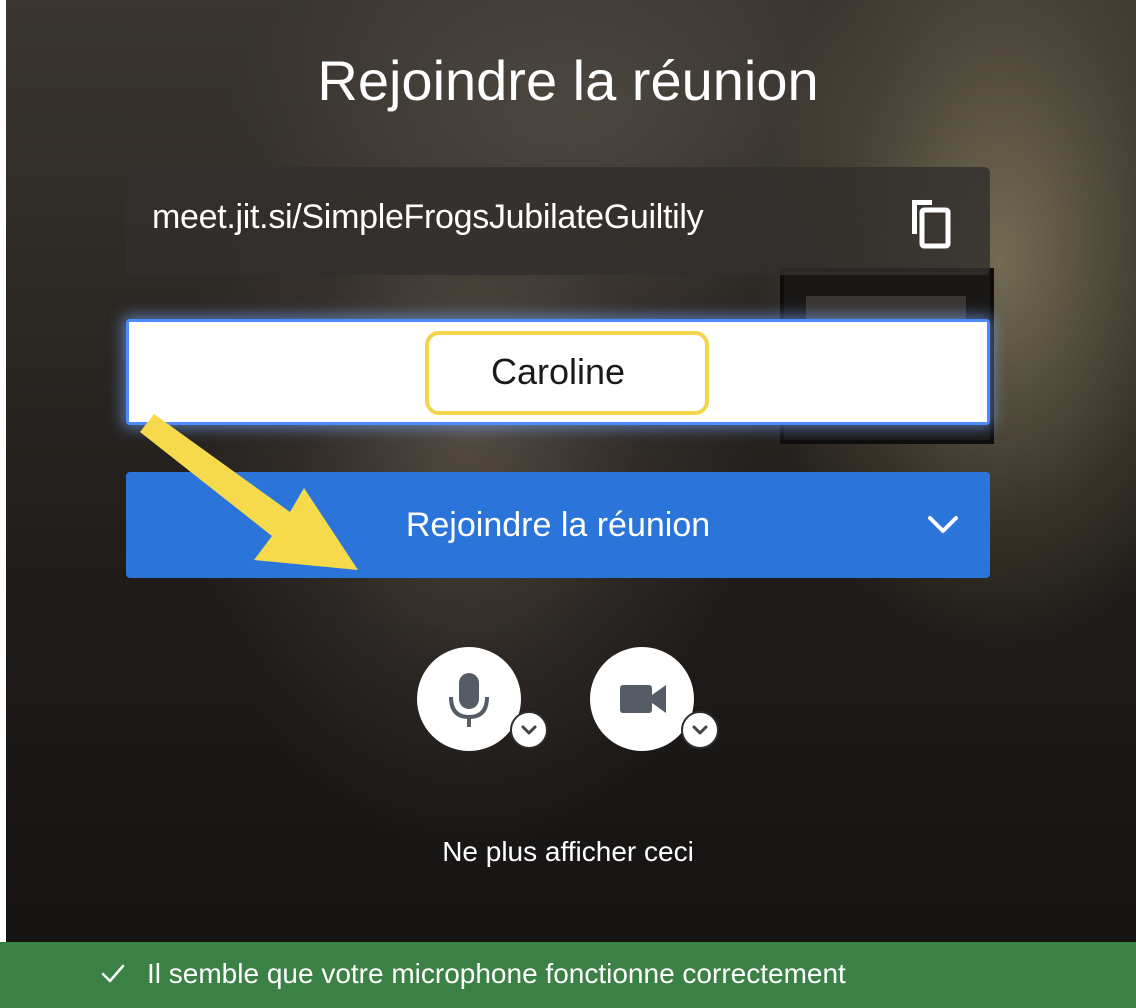 Image resolution: width=1136 pixels, height=1008 pixels. I want to click on camera-button, so click(642, 699).